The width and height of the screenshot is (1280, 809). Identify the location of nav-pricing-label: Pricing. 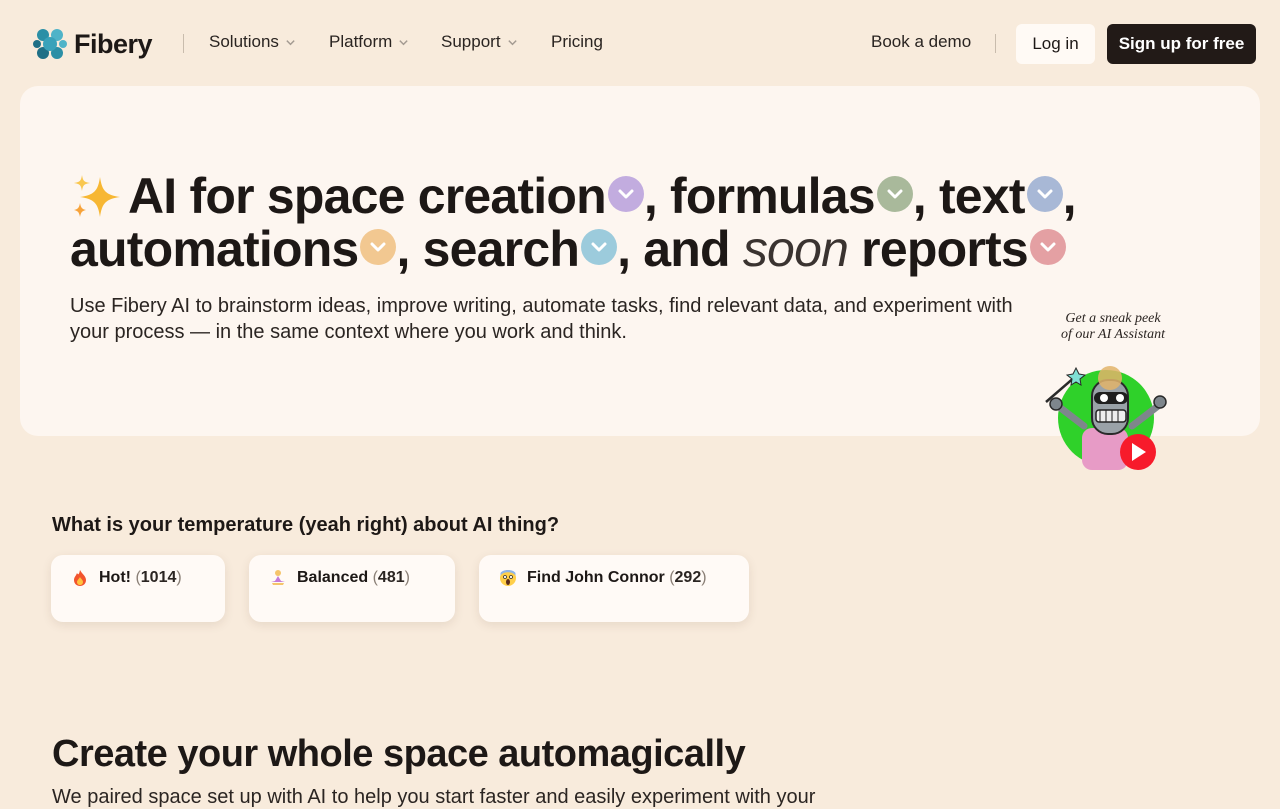
(577, 41).